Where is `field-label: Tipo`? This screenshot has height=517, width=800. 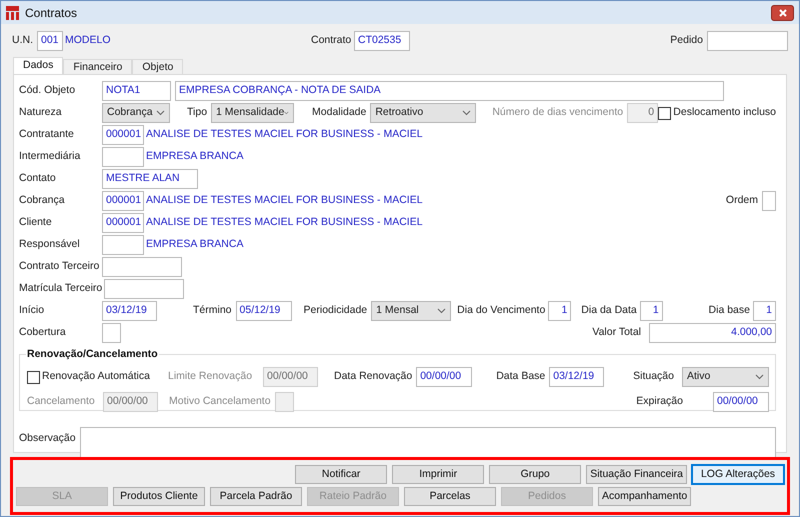
field-label: Tipo is located at coordinates (197, 112).